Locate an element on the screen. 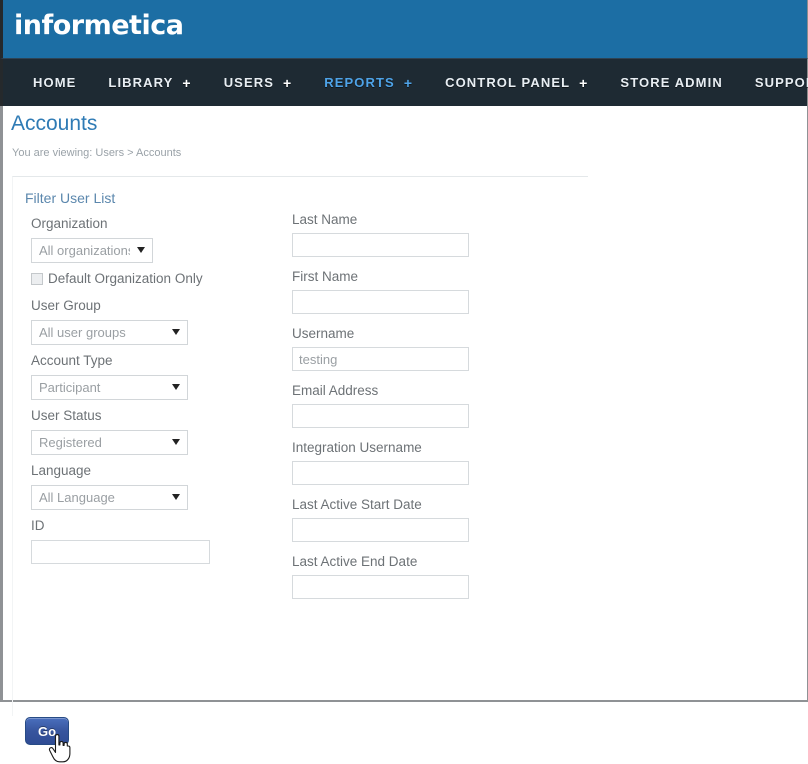 The height and width of the screenshot is (764, 808). field-label: ID is located at coordinates (38, 525).